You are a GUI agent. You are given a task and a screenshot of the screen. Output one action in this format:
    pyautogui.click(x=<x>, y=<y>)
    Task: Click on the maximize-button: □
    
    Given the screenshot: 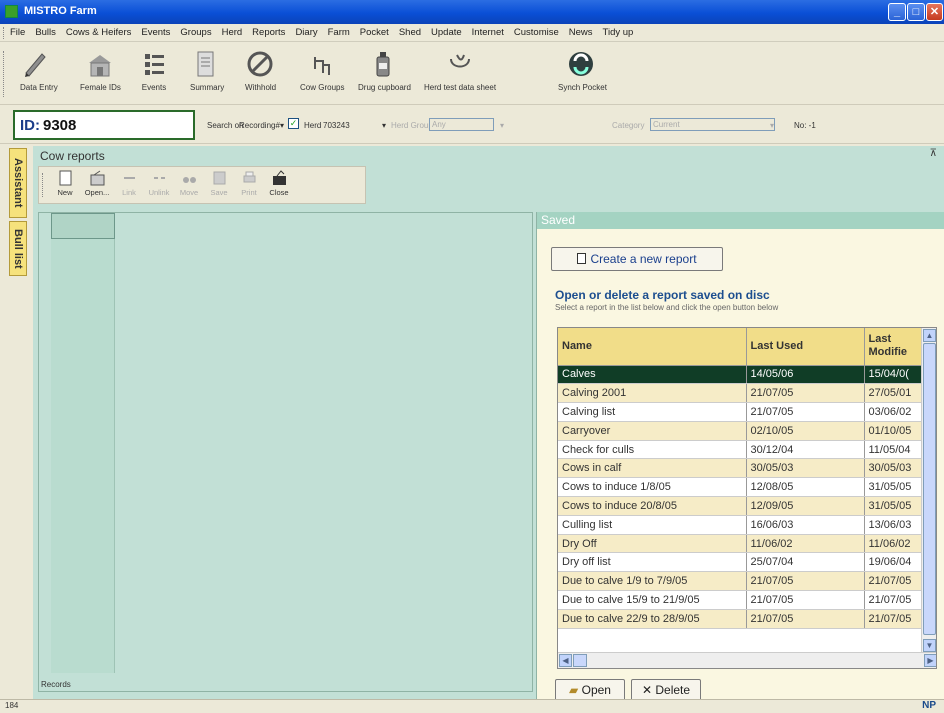 What is the action you would take?
    pyautogui.click(x=916, y=12)
    